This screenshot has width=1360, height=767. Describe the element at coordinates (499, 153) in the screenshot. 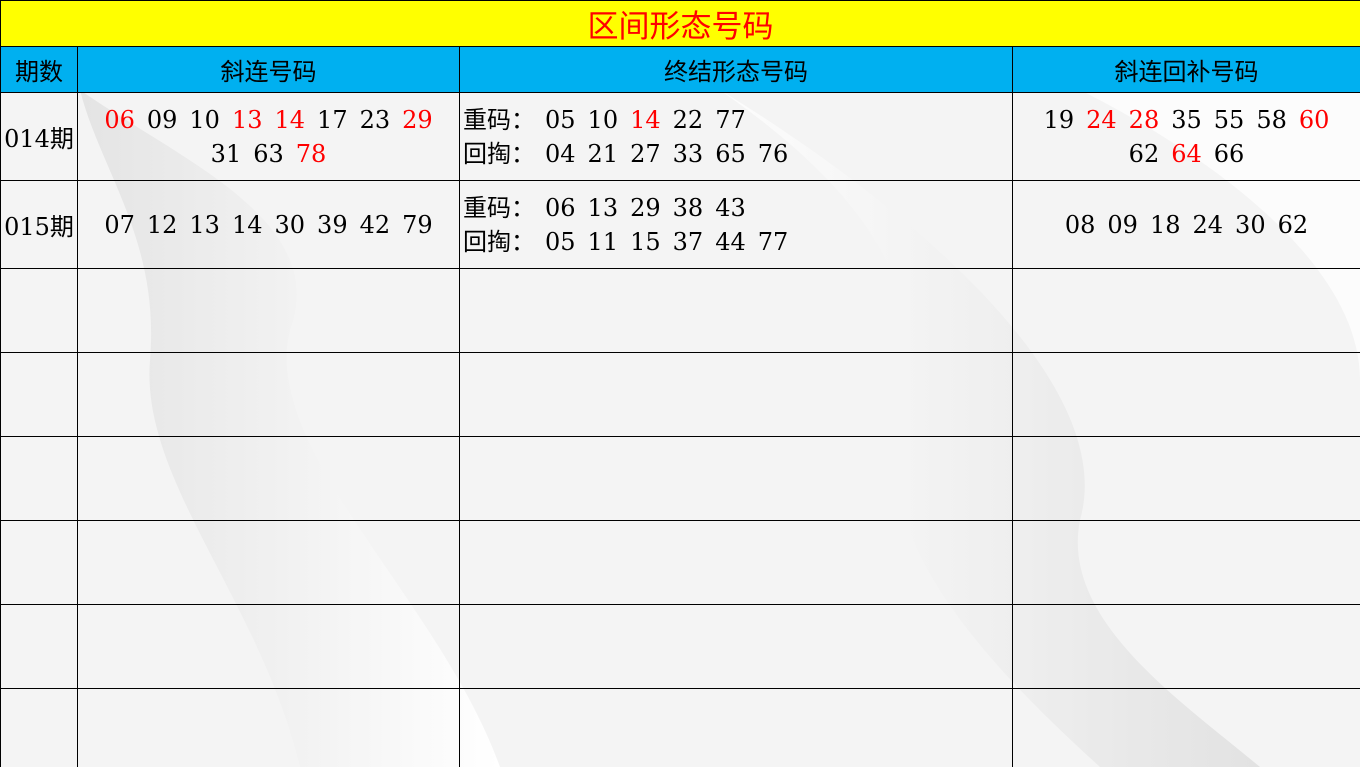

I see `dig-label: 回掏：` at that location.